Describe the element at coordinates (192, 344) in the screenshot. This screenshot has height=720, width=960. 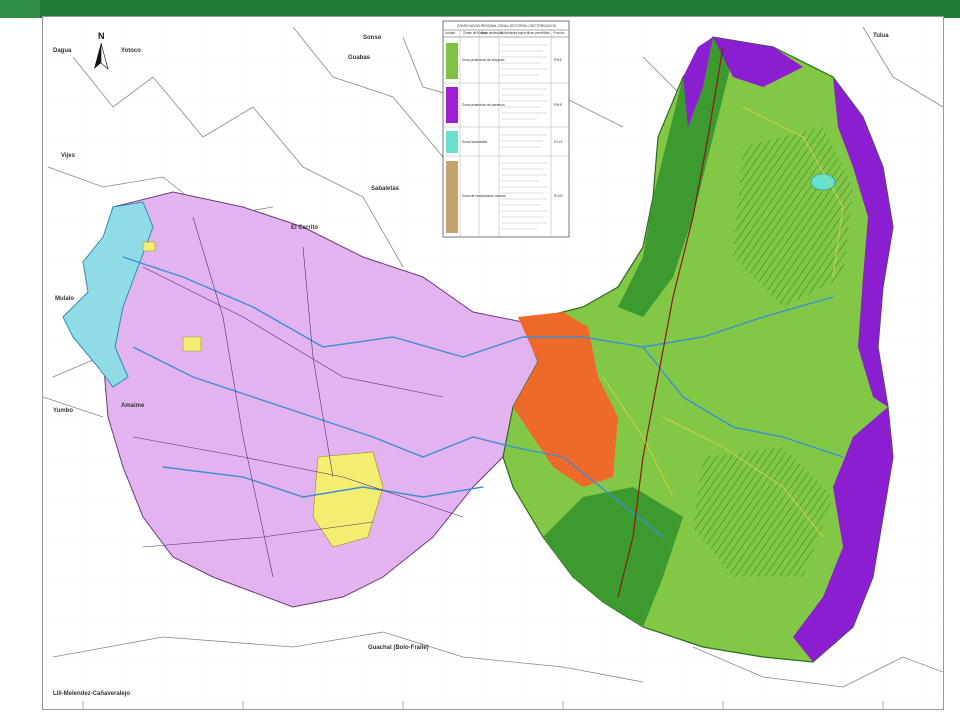
I see `urban-zone-small` at that location.